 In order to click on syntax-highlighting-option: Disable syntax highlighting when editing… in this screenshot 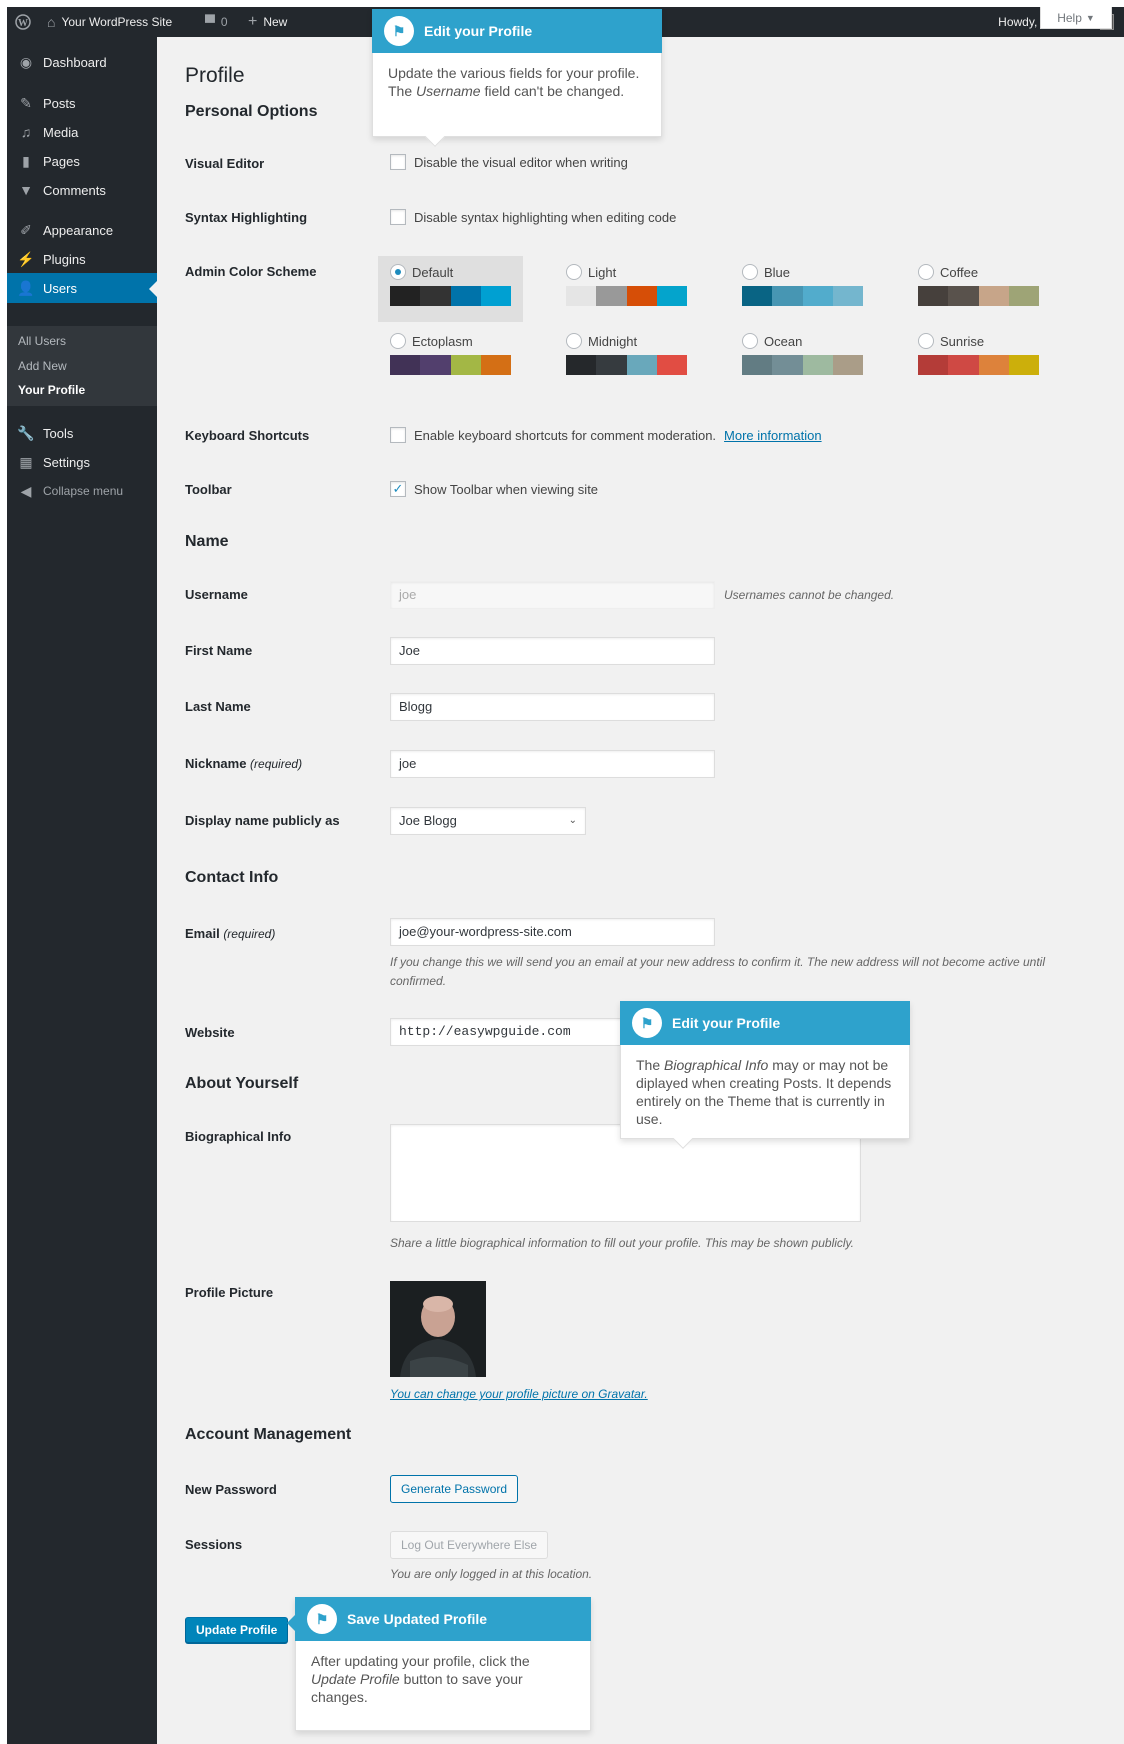, I will do `click(533, 217)`.